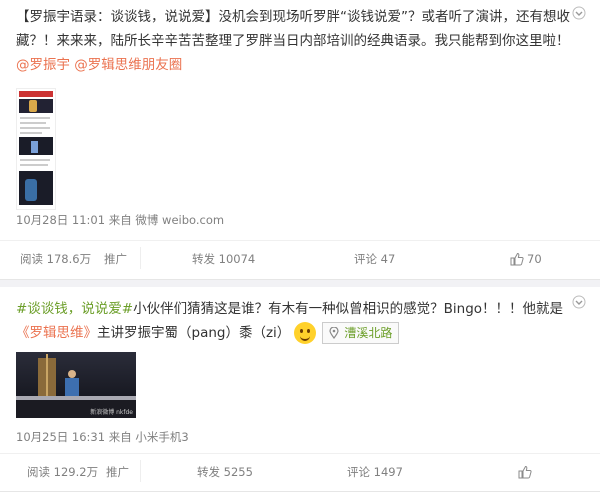 This screenshot has height=492, width=600. I want to click on mention-luoji-friends: @罗辑思维朋友圈, so click(128, 65).